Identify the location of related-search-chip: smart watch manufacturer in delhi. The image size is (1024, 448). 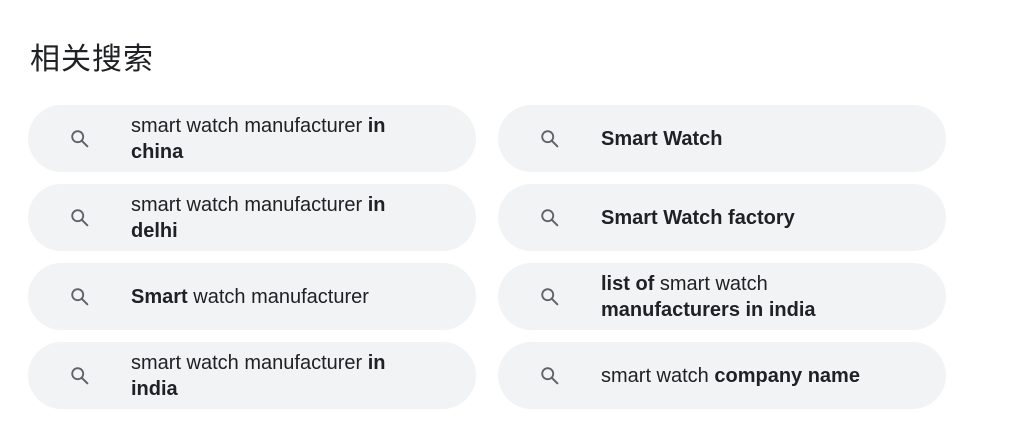
(252, 217).